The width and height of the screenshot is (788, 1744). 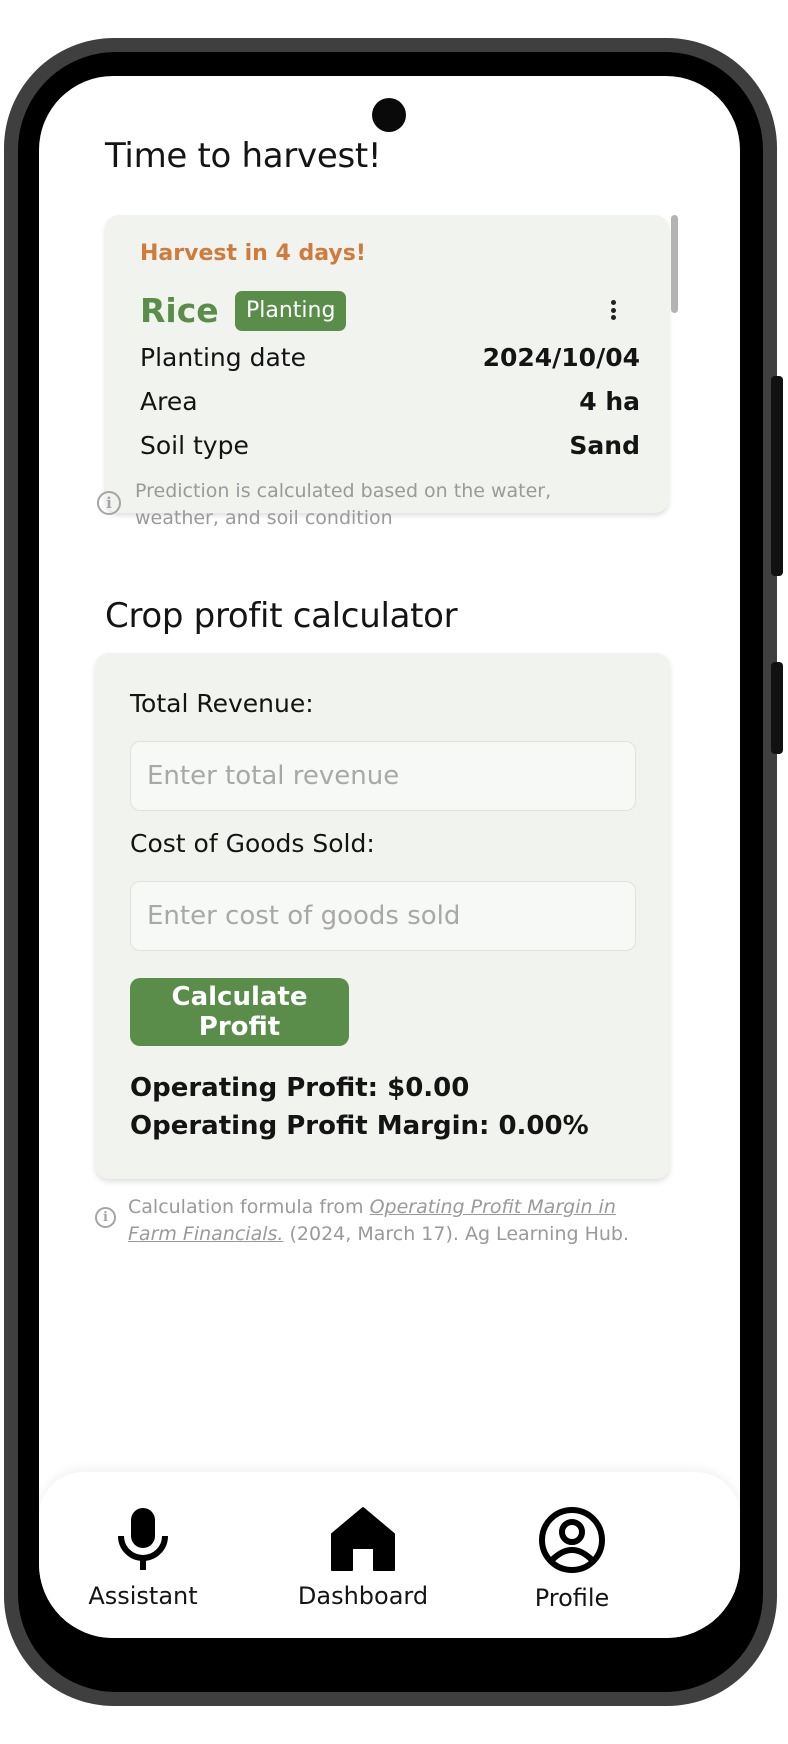 What do you see at coordinates (359, 1126) in the screenshot?
I see `operating-margin-result: Operating Profit Margin: 0.00%` at bounding box center [359, 1126].